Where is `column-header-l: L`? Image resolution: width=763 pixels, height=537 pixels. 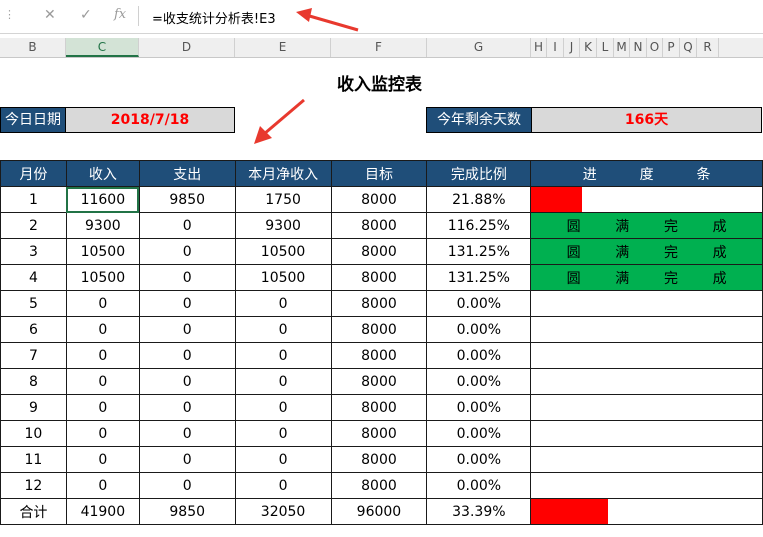 column-header-l: L is located at coordinates (605, 47).